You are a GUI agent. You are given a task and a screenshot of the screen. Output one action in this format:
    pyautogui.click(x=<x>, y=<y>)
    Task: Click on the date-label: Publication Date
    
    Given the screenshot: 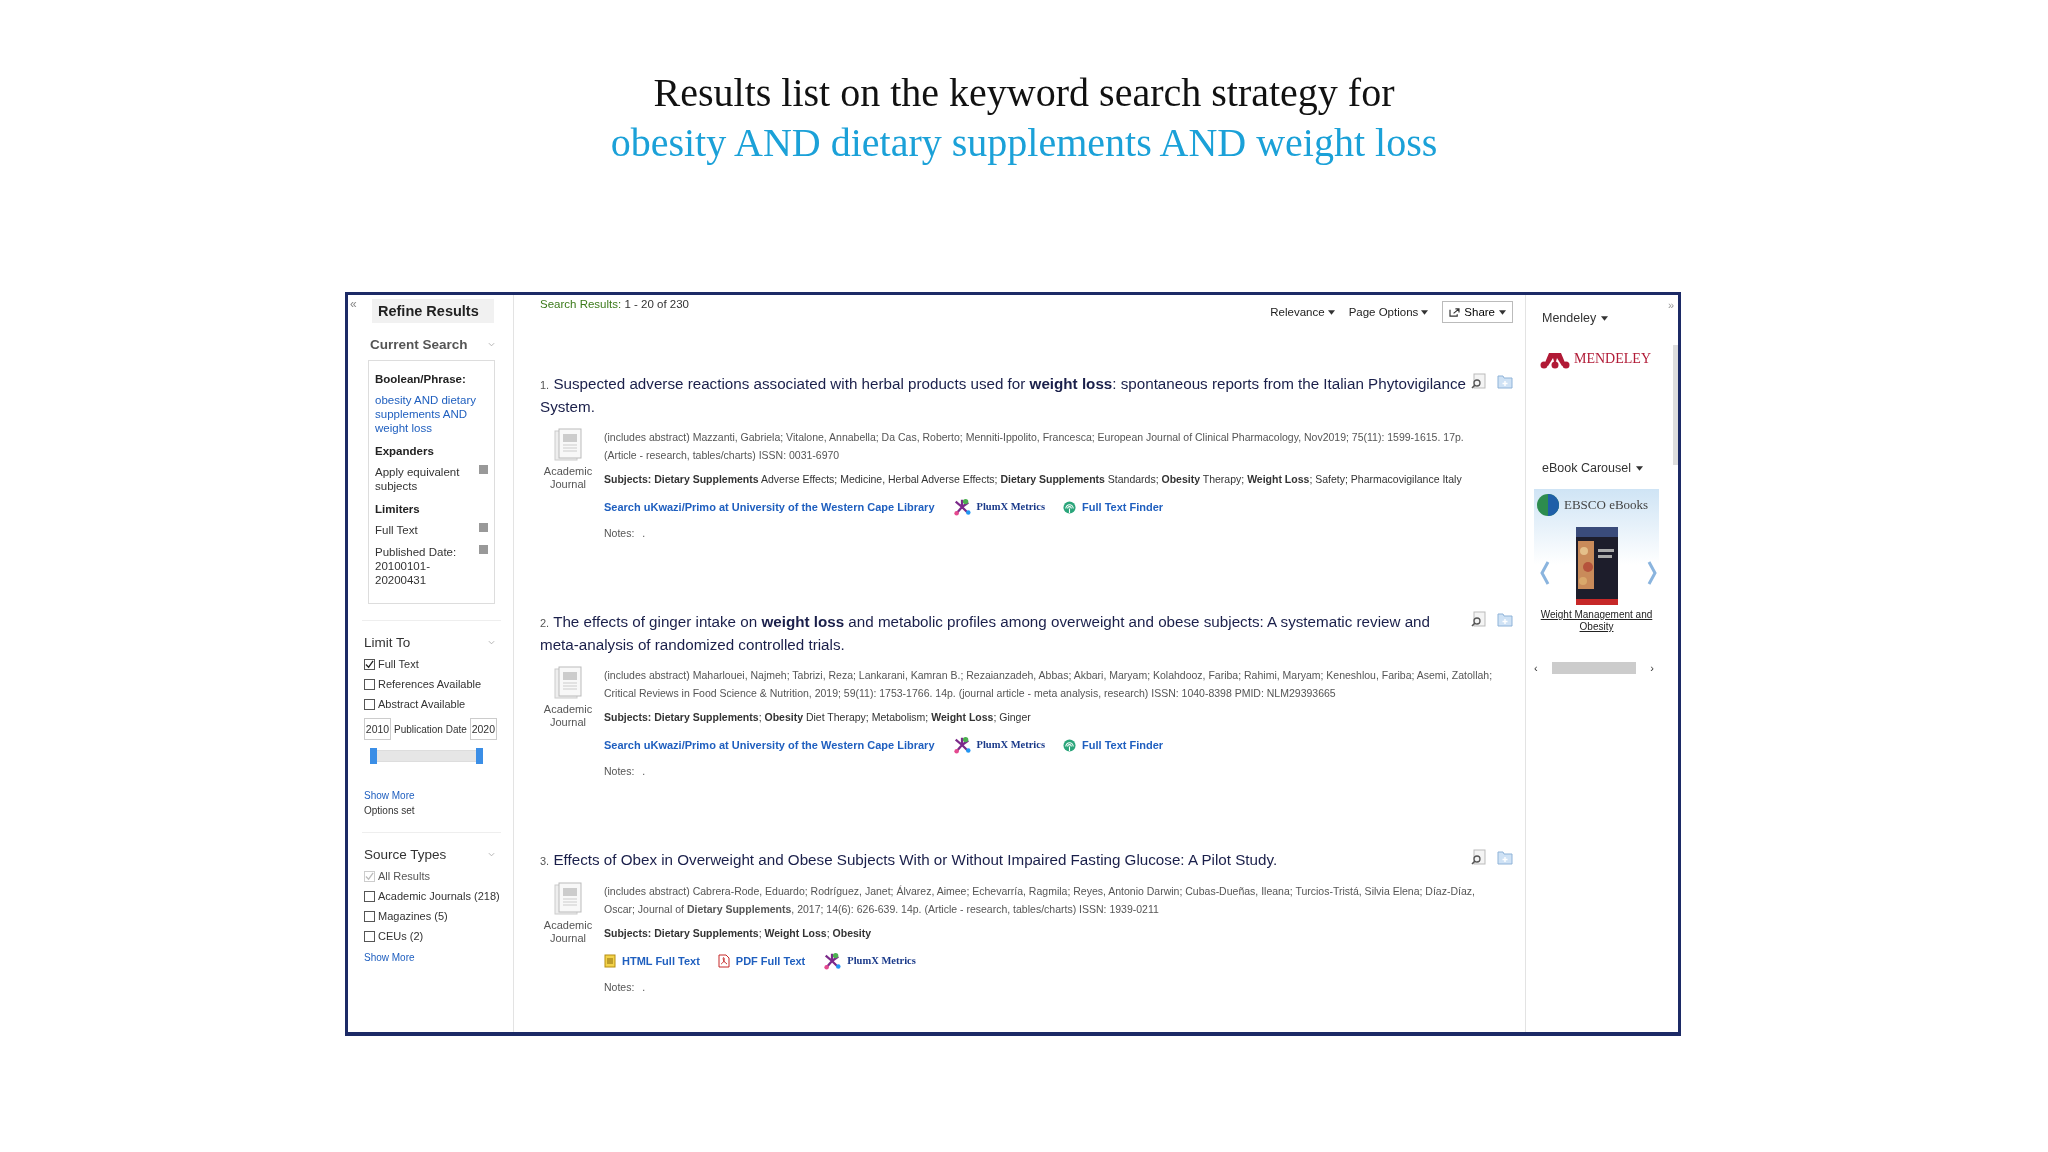 What is the action you would take?
    pyautogui.click(x=430, y=729)
    